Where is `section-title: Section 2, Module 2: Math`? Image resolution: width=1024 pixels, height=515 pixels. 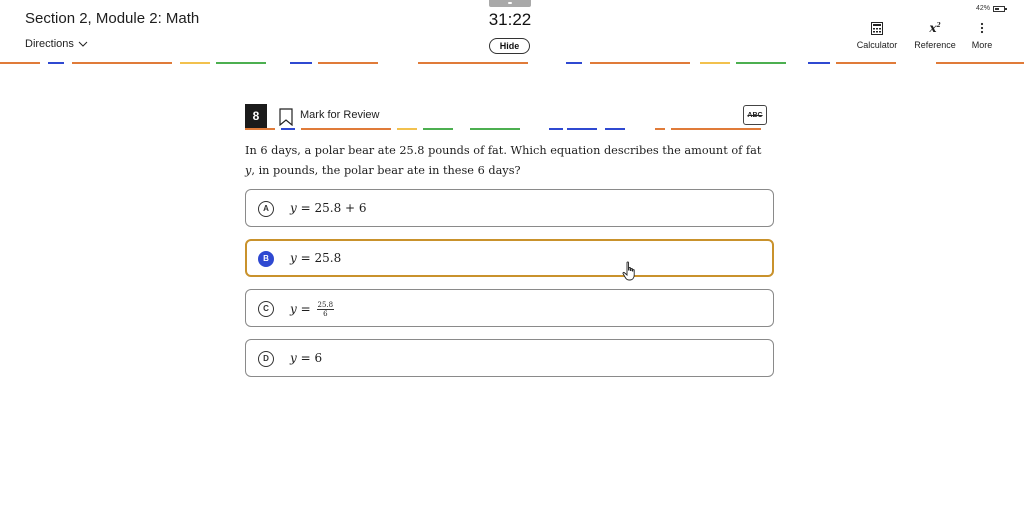 section-title: Section 2, Module 2: Math is located at coordinates (112, 18).